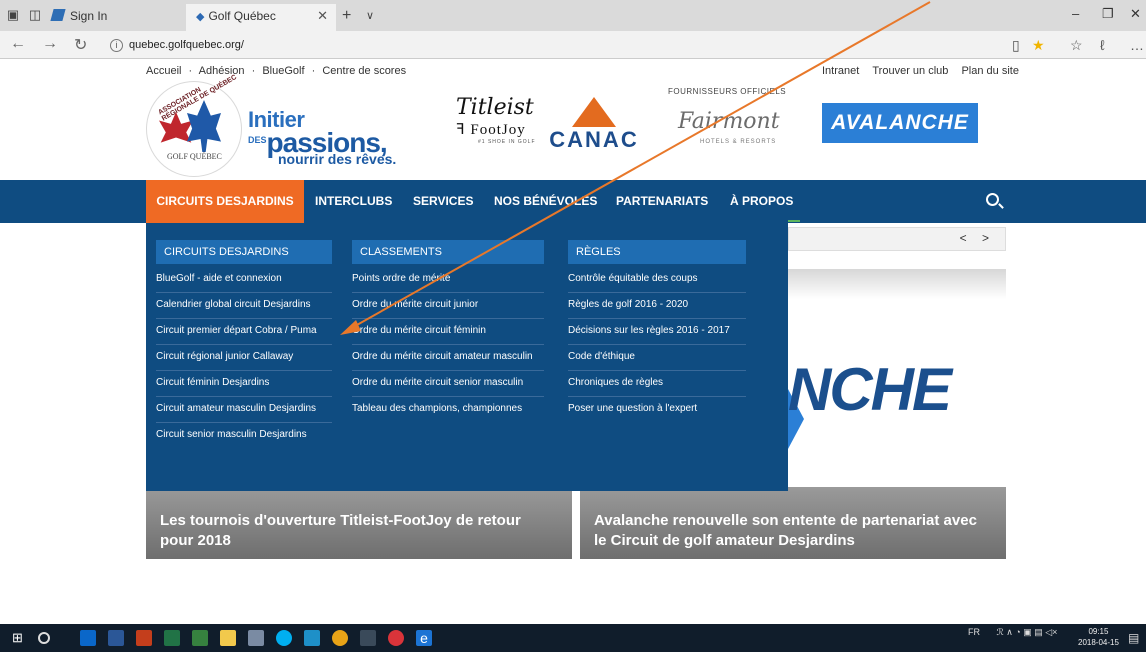  Describe the element at coordinates (322, 16) in the screenshot. I see `close-tab-icon: ✕` at that location.